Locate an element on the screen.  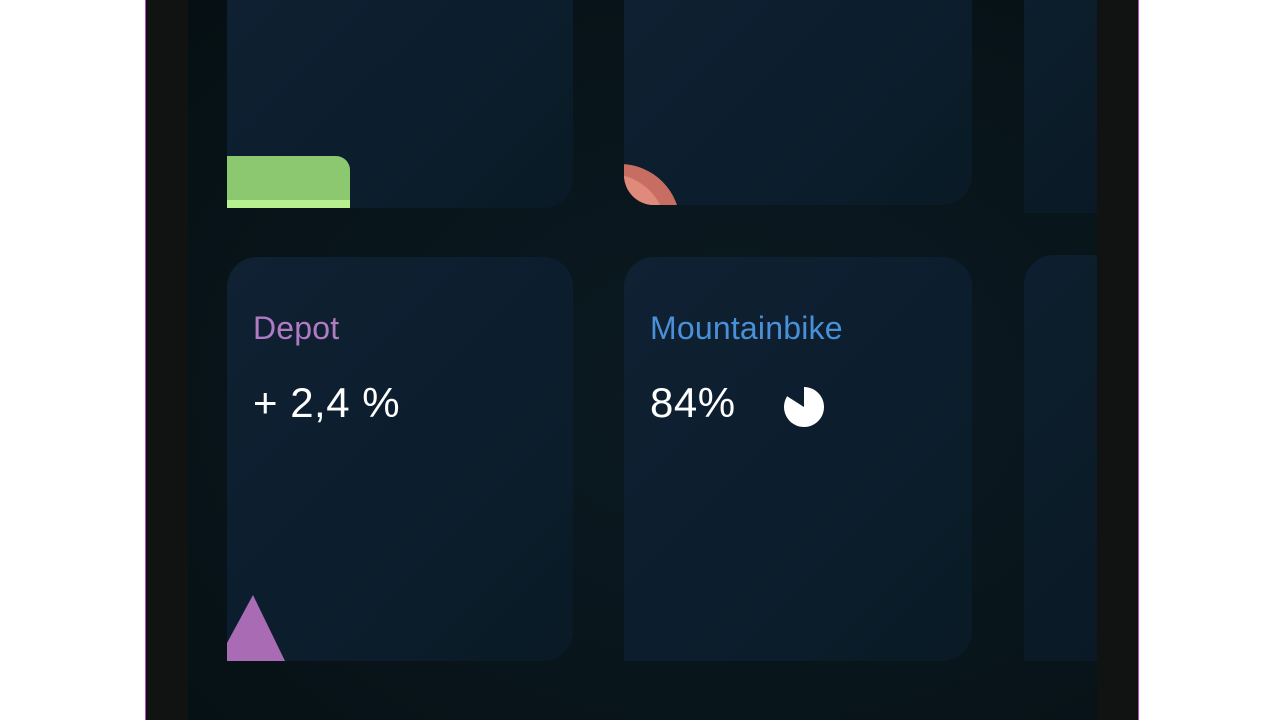
triangle-icon is located at coordinates (256, 628).